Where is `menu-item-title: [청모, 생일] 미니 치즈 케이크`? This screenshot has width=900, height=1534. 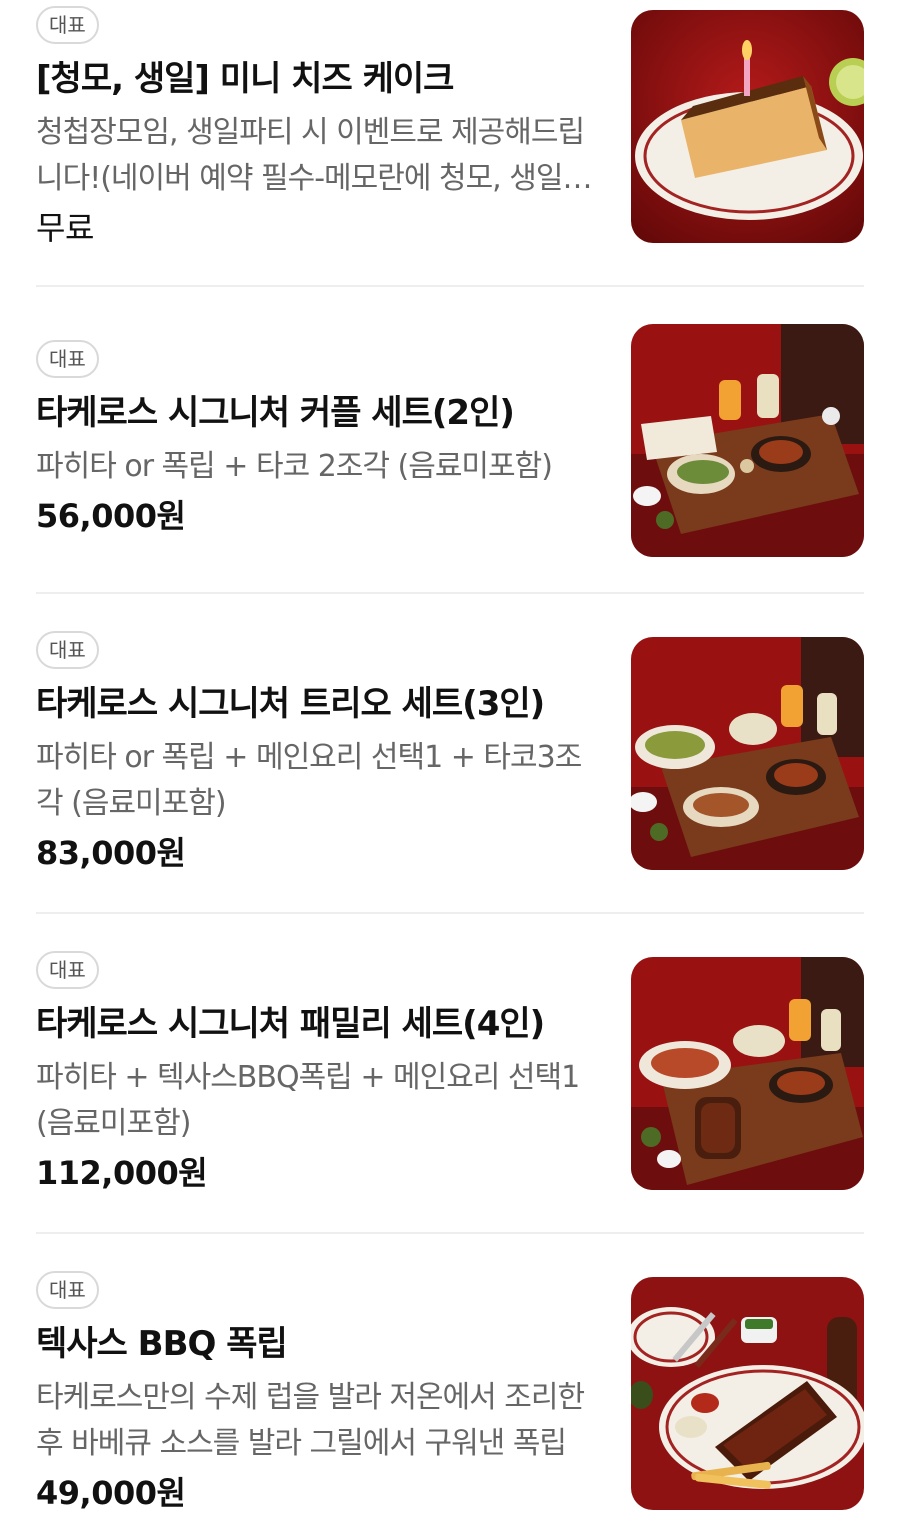 menu-item-title: [청모, 생일] 미니 치즈 케이크 is located at coordinates (245, 79).